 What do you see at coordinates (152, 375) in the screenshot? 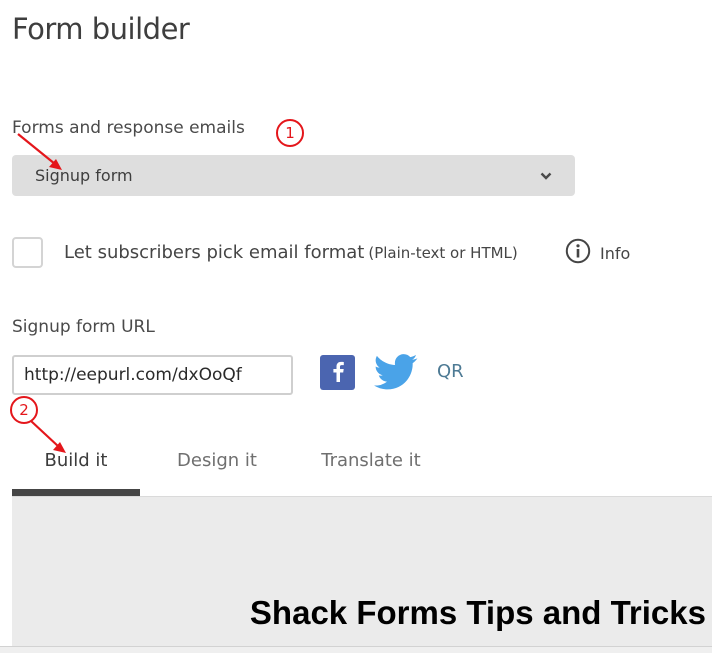
I see `signup-url-input` at bounding box center [152, 375].